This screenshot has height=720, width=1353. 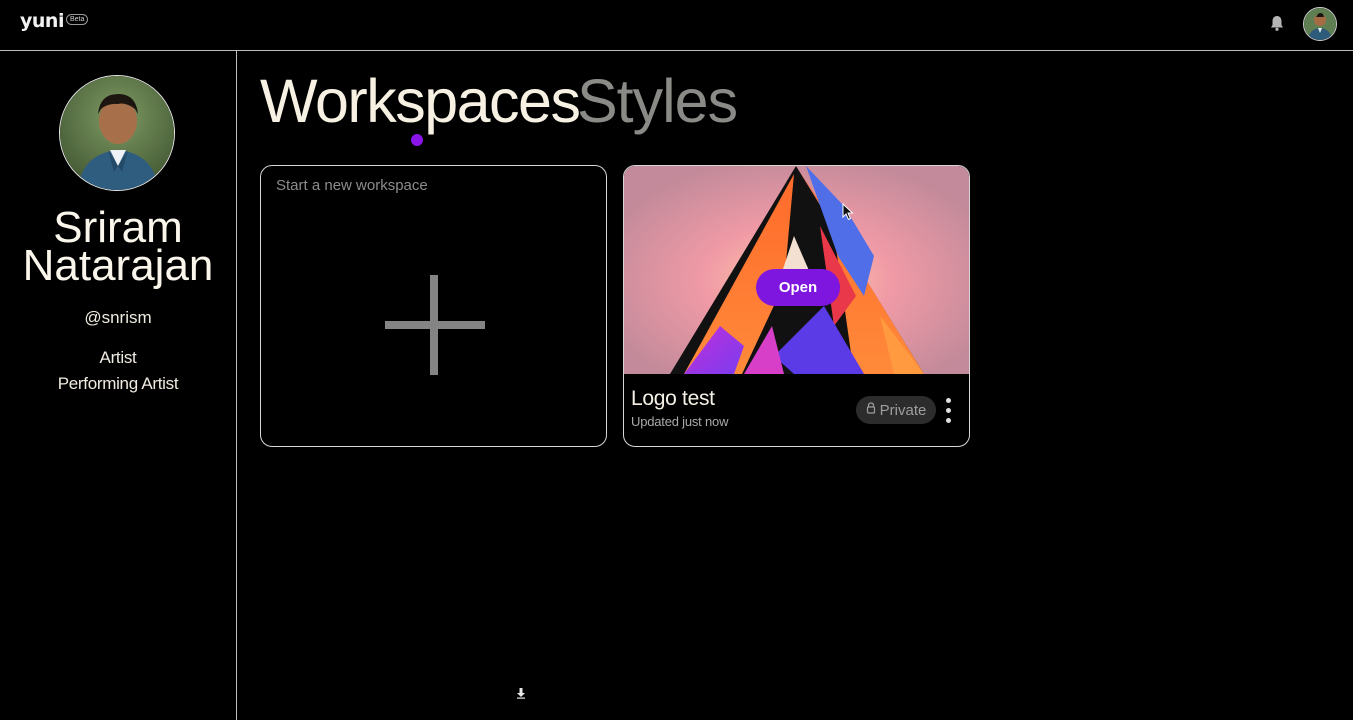 I want to click on bell-icon, so click(x=1277, y=23).